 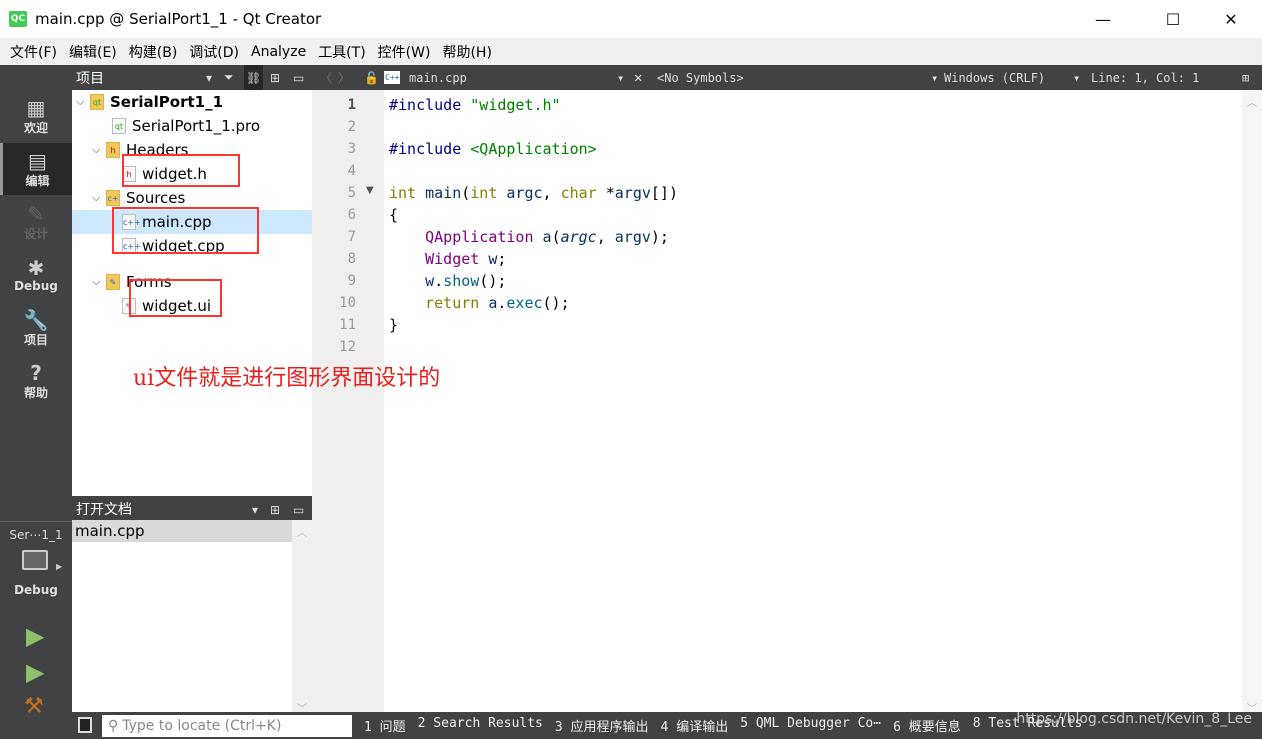 What do you see at coordinates (700, 77) in the screenshot?
I see `symbols-selector: <No Symbols>` at bounding box center [700, 77].